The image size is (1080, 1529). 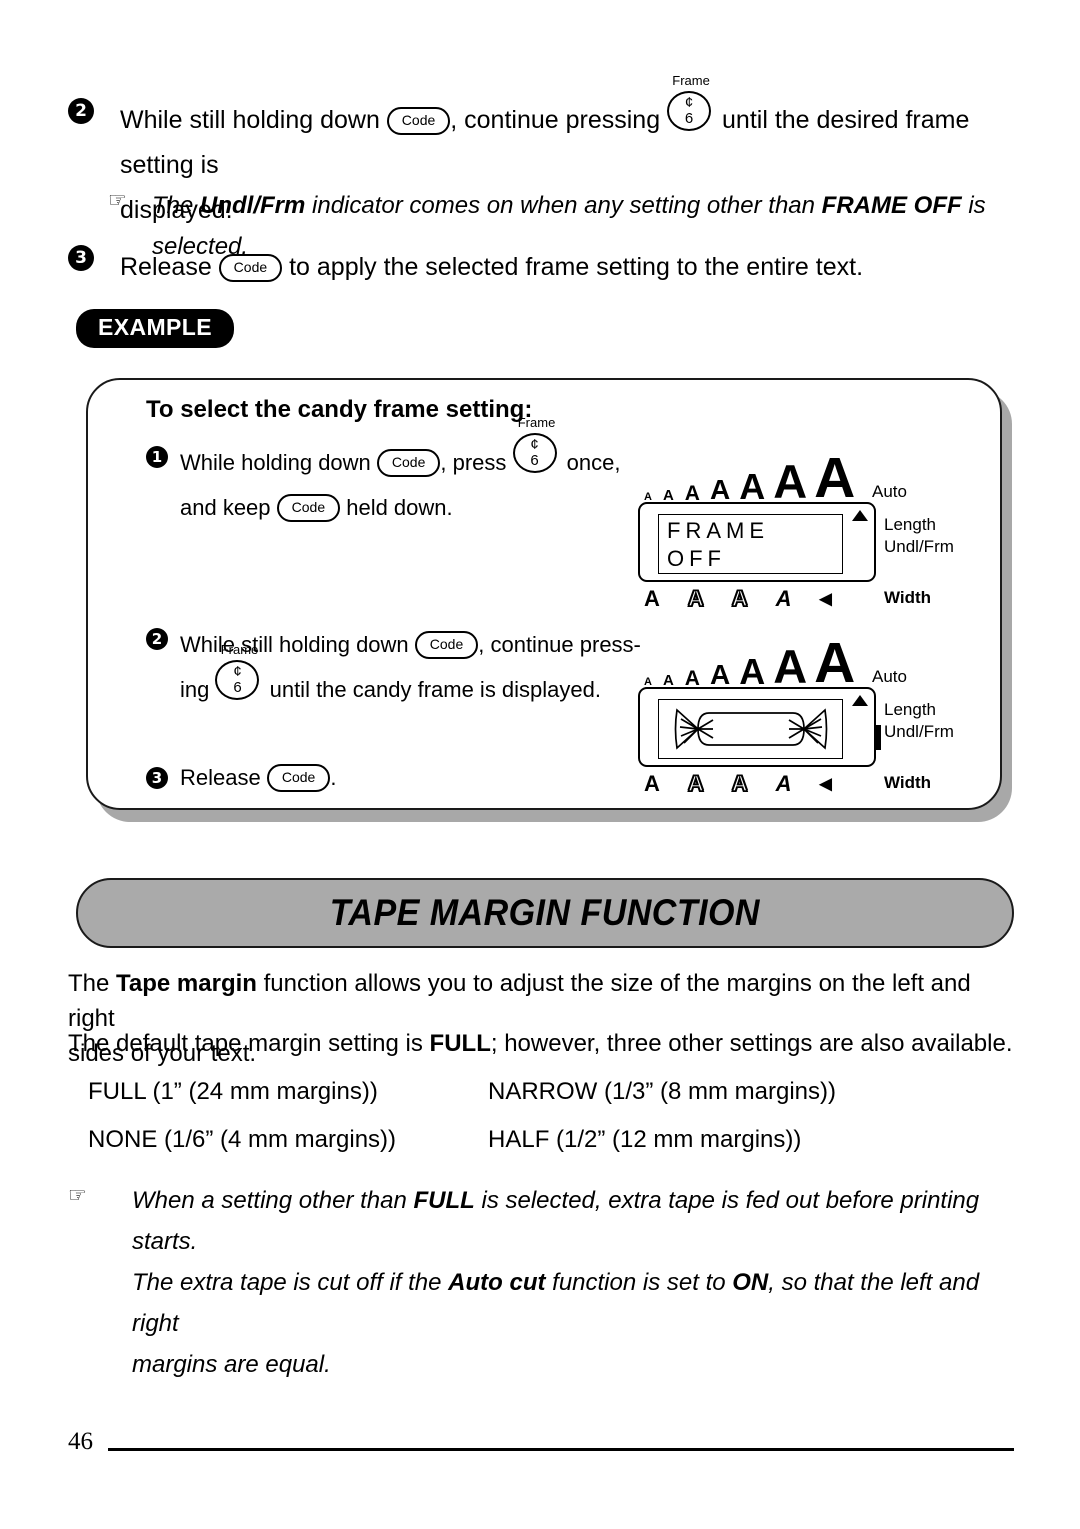 I want to click on section-banner: TAPE MARGIN FUNCTION, so click(x=545, y=913).